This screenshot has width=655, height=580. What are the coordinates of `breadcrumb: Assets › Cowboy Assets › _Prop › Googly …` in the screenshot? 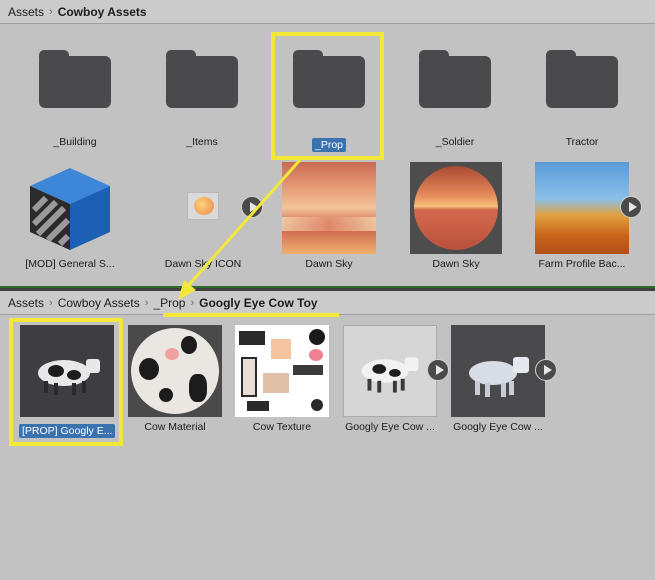 It's located at (327, 303).